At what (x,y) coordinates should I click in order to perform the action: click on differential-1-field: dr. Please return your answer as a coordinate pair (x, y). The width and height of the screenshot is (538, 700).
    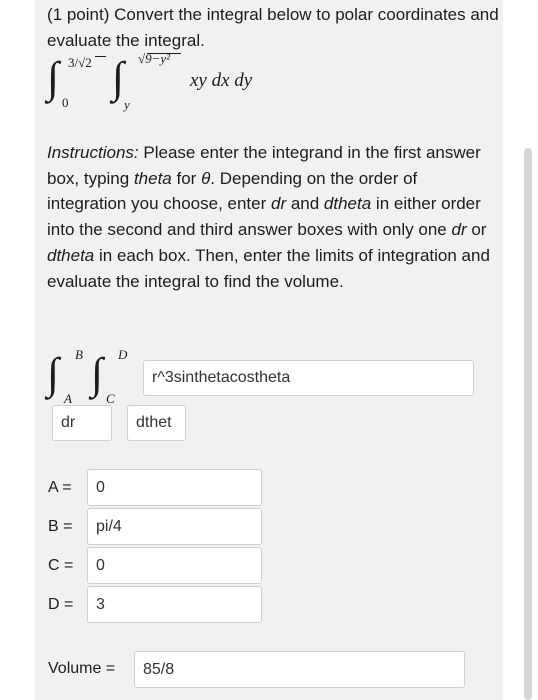
    Looking at the image, I should click on (82, 423).